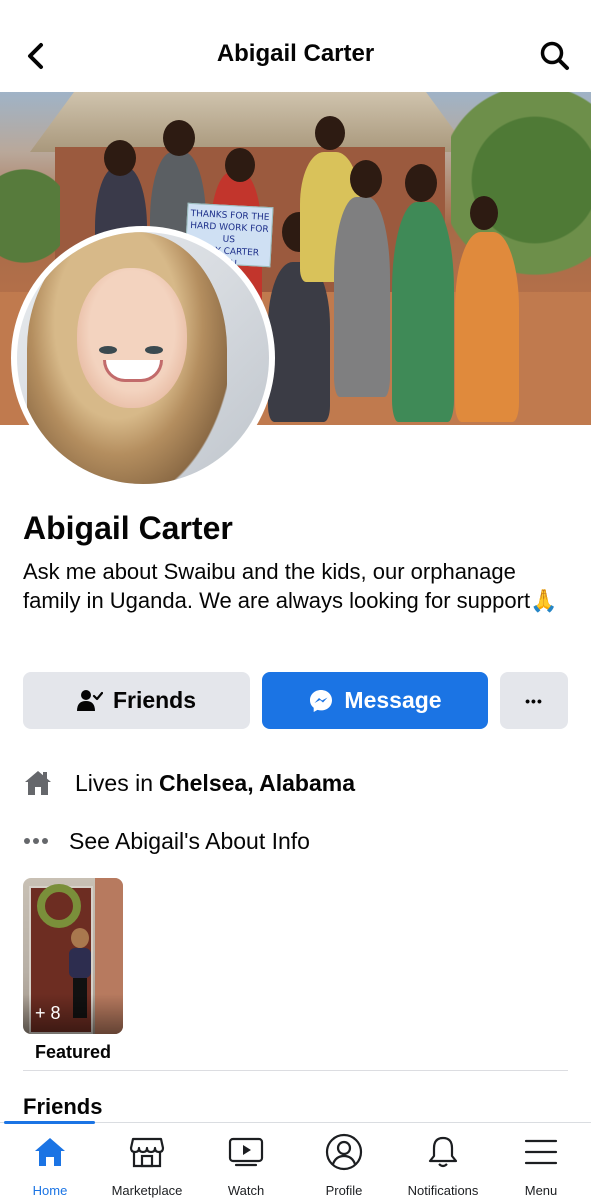 The image size is (591, 1200). I want to click on bell-icon, so click(443, 1152).